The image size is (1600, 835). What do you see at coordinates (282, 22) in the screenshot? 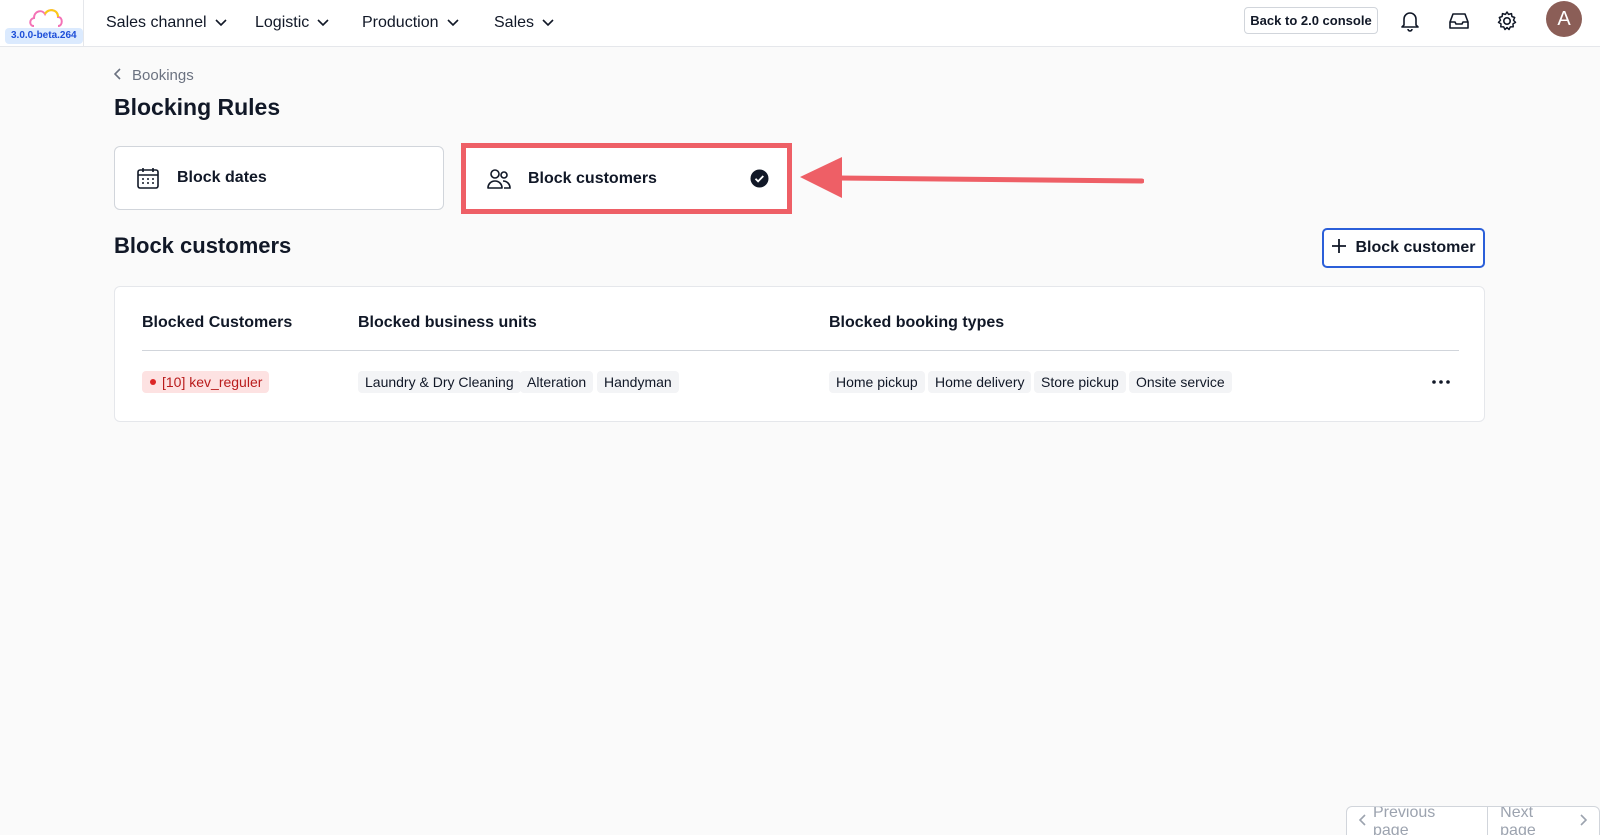
I see `nav-label: Logistic` at bounding box center [282, 22].